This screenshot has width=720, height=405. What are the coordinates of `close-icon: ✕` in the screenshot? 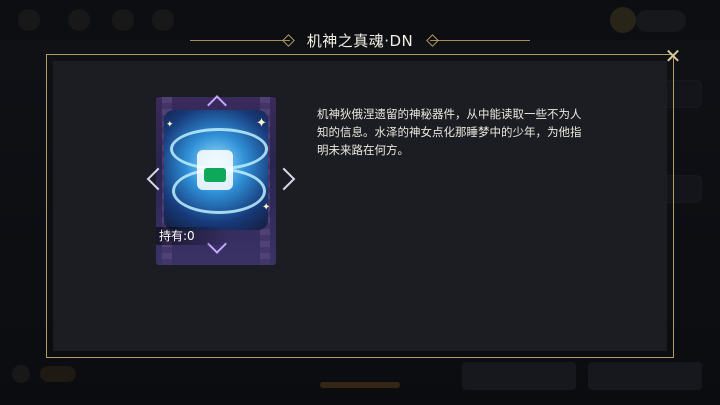 It's located at (673, 56).